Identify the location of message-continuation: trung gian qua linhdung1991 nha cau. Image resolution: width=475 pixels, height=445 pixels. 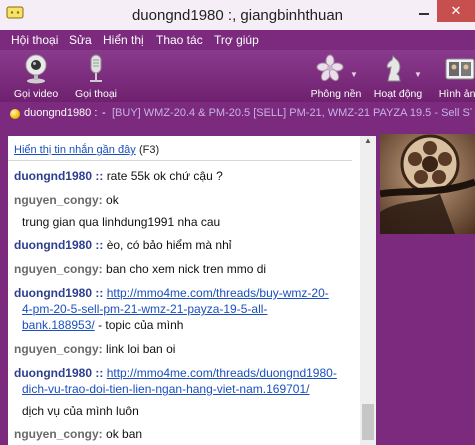
(121, 222).